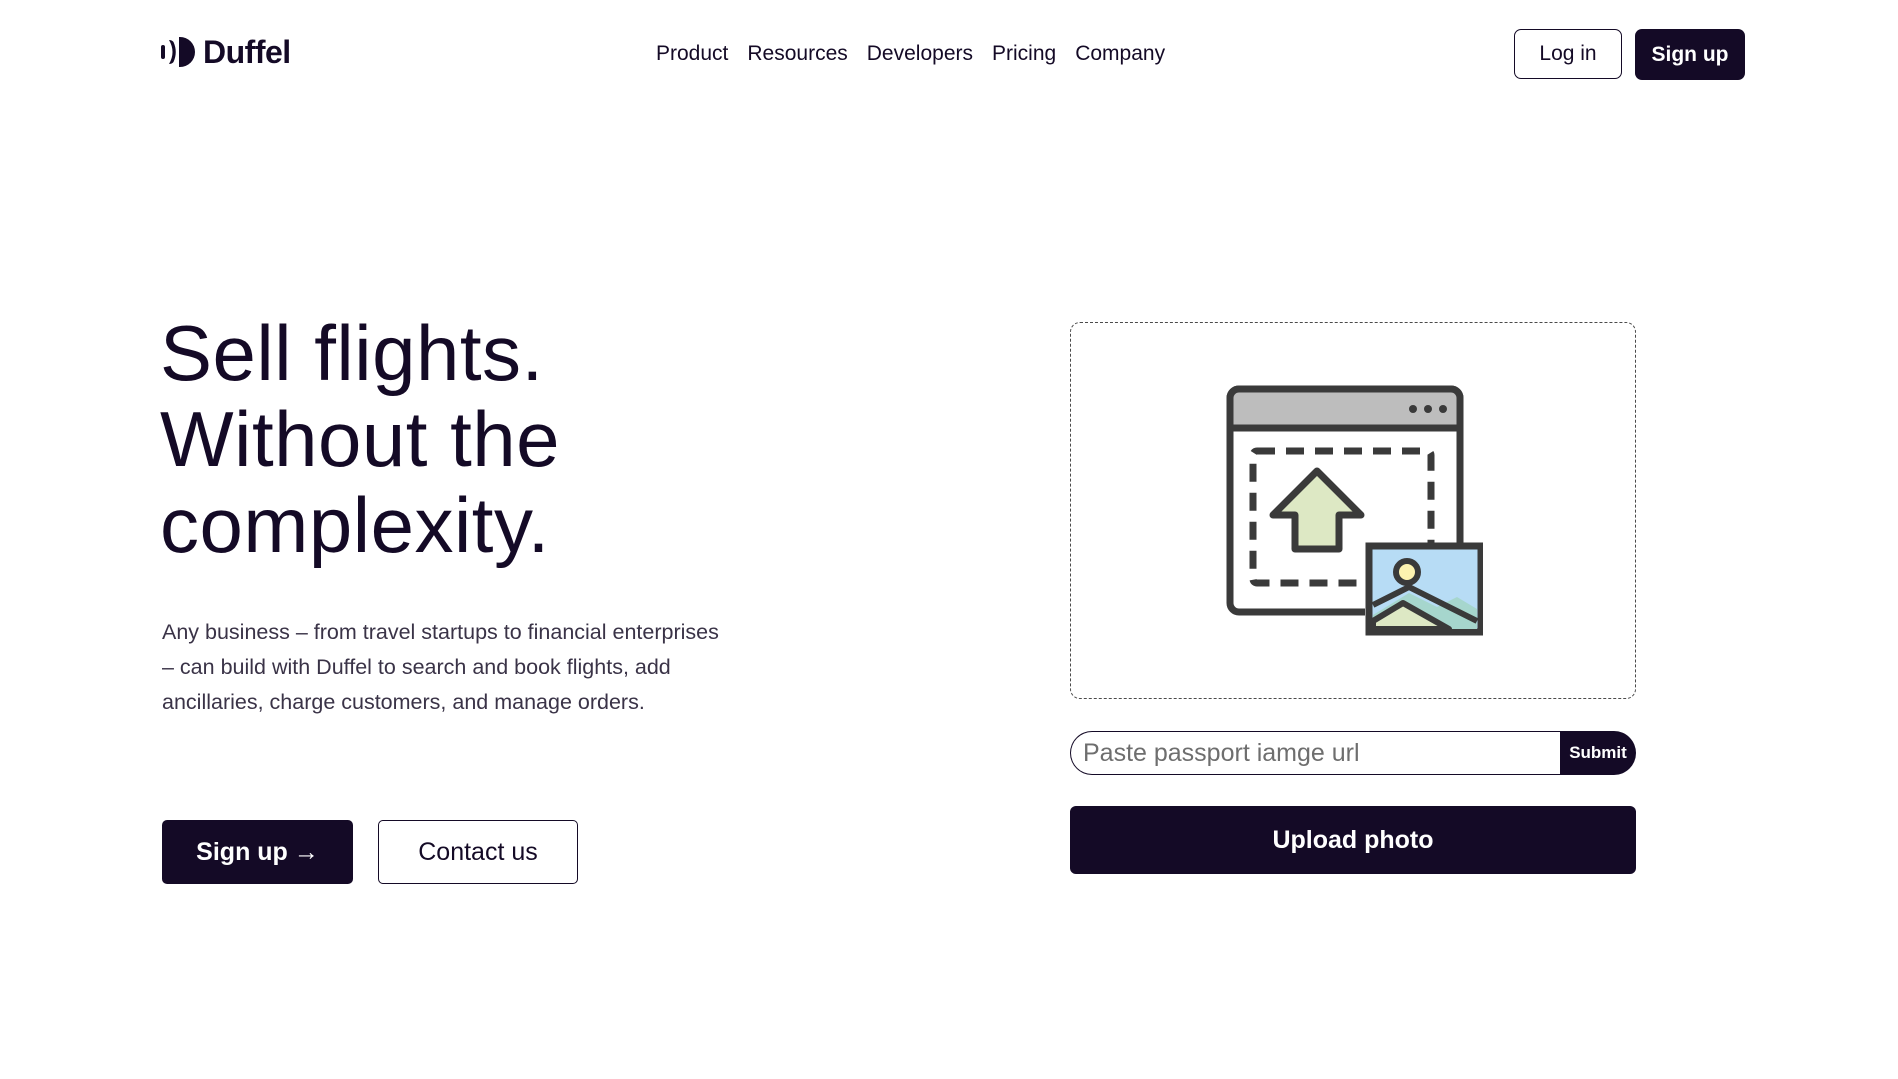 The width and height of the screenshot is (1898, 1079). I want to click on nav-item-pricing: Pricing, so click(1024, 54).